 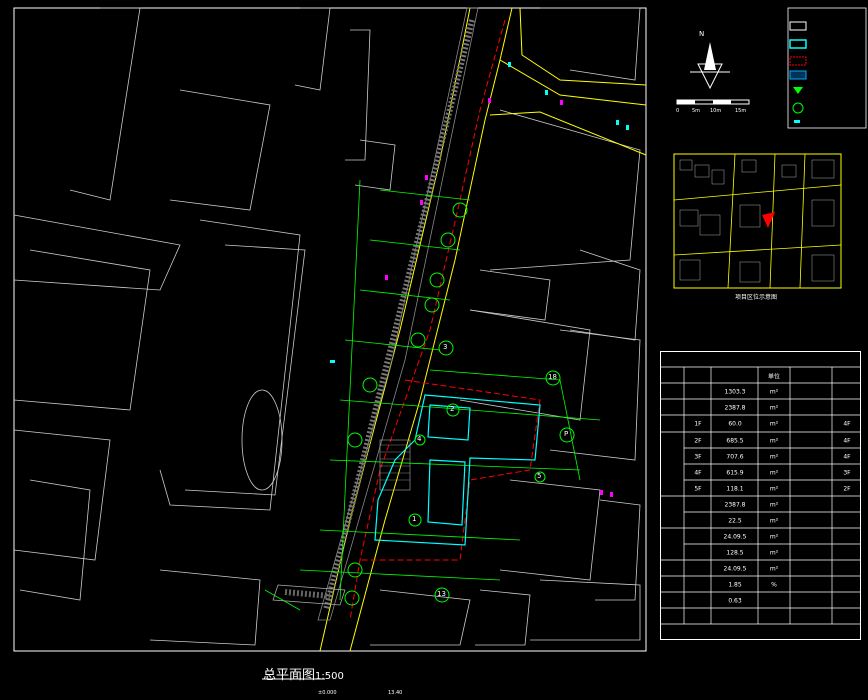 I want to click on drawing-title-text: 总平面图, so click(x=289, y=675).